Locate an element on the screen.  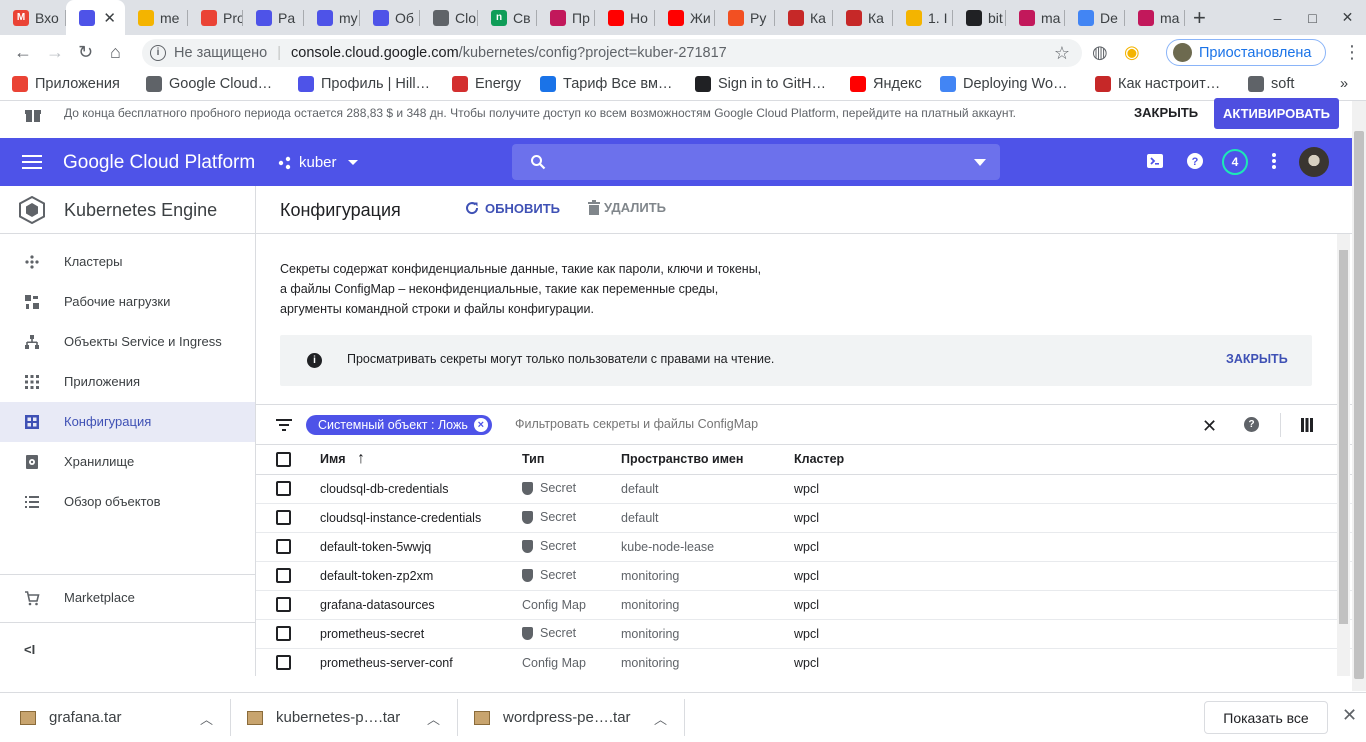
browser-tab: Жи is located at coordinates (685, 17).